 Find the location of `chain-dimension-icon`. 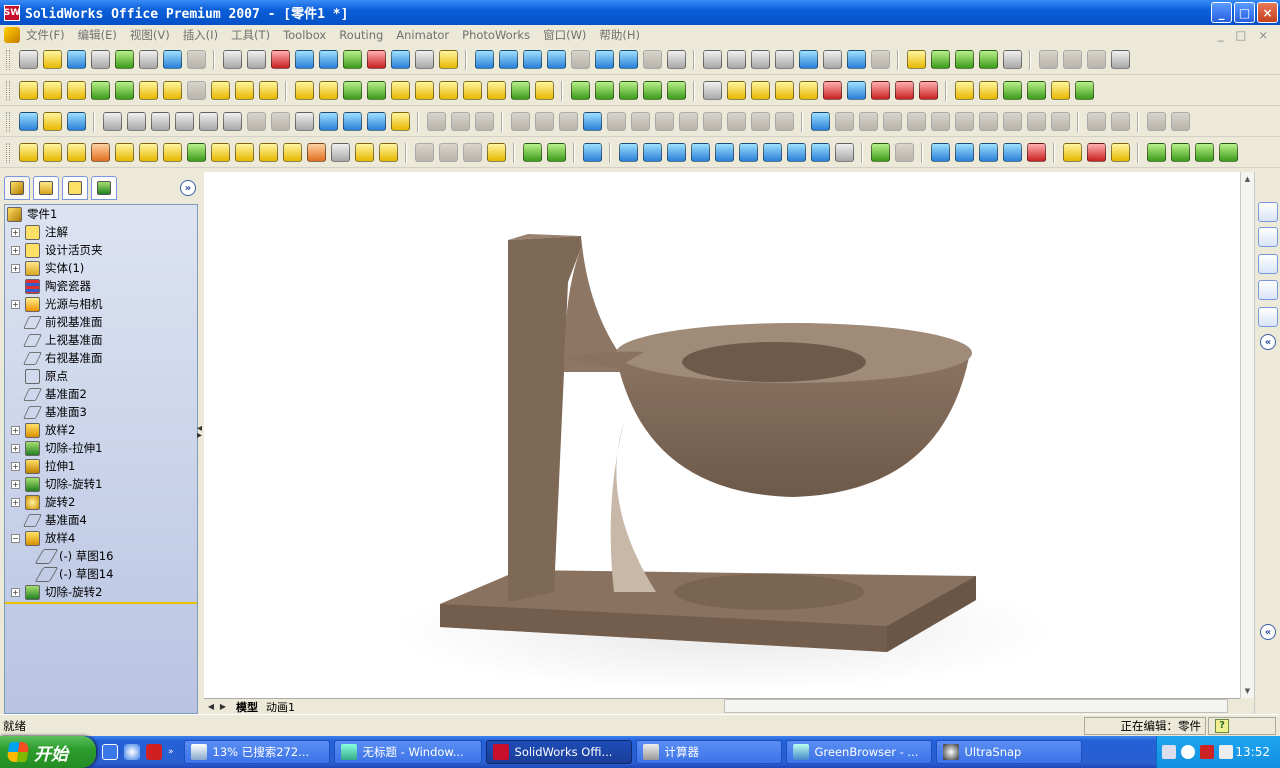

chain-dimension-icon is located at coordinates (940, 121).